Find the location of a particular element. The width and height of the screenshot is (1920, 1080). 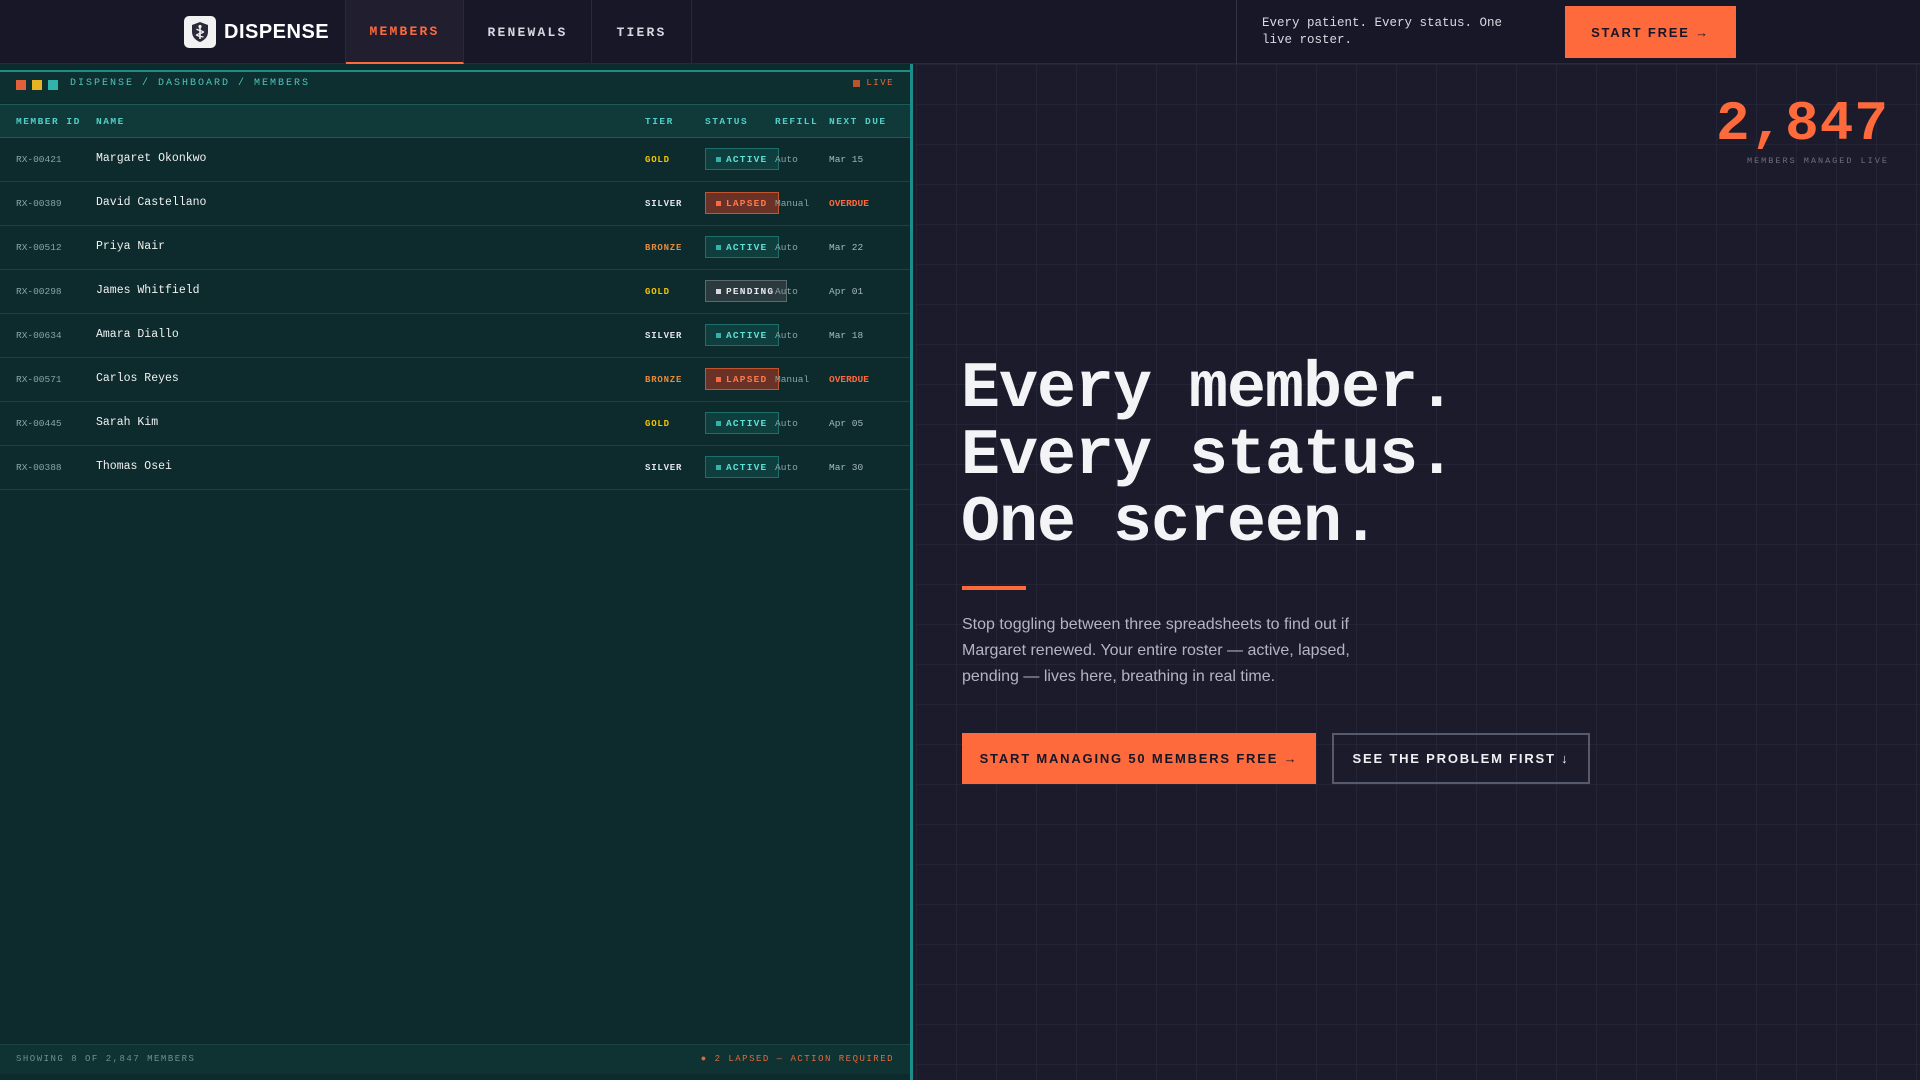

brand-name: DISPENSE is located at coordinates (277, 31).